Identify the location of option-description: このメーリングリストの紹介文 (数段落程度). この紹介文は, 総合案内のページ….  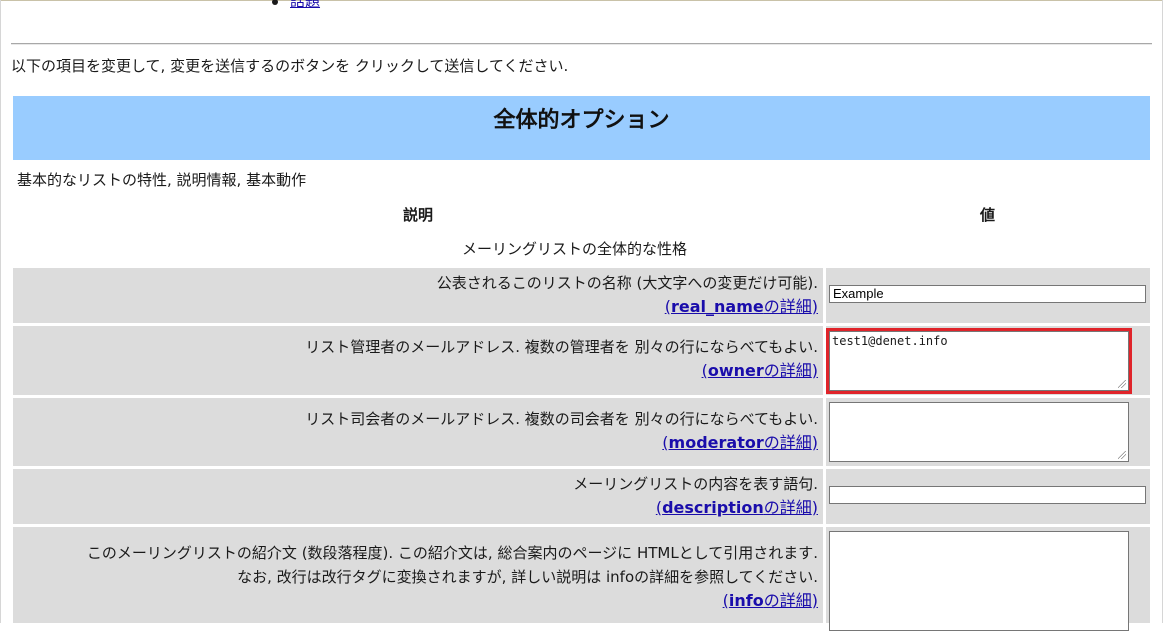
(452, 577).